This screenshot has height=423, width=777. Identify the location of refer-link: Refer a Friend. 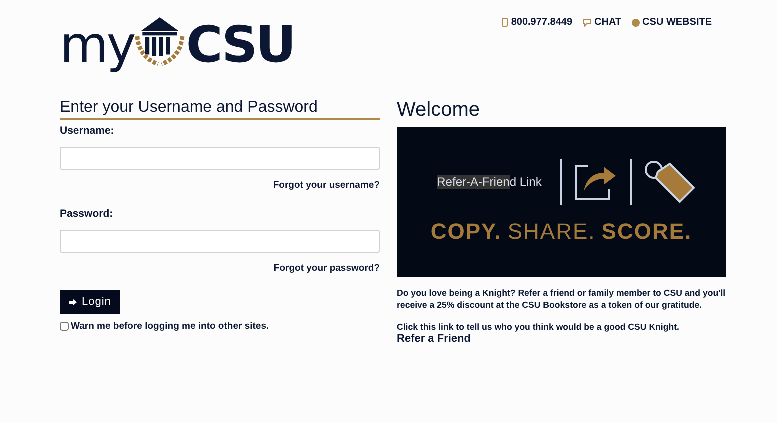
(434, 339).